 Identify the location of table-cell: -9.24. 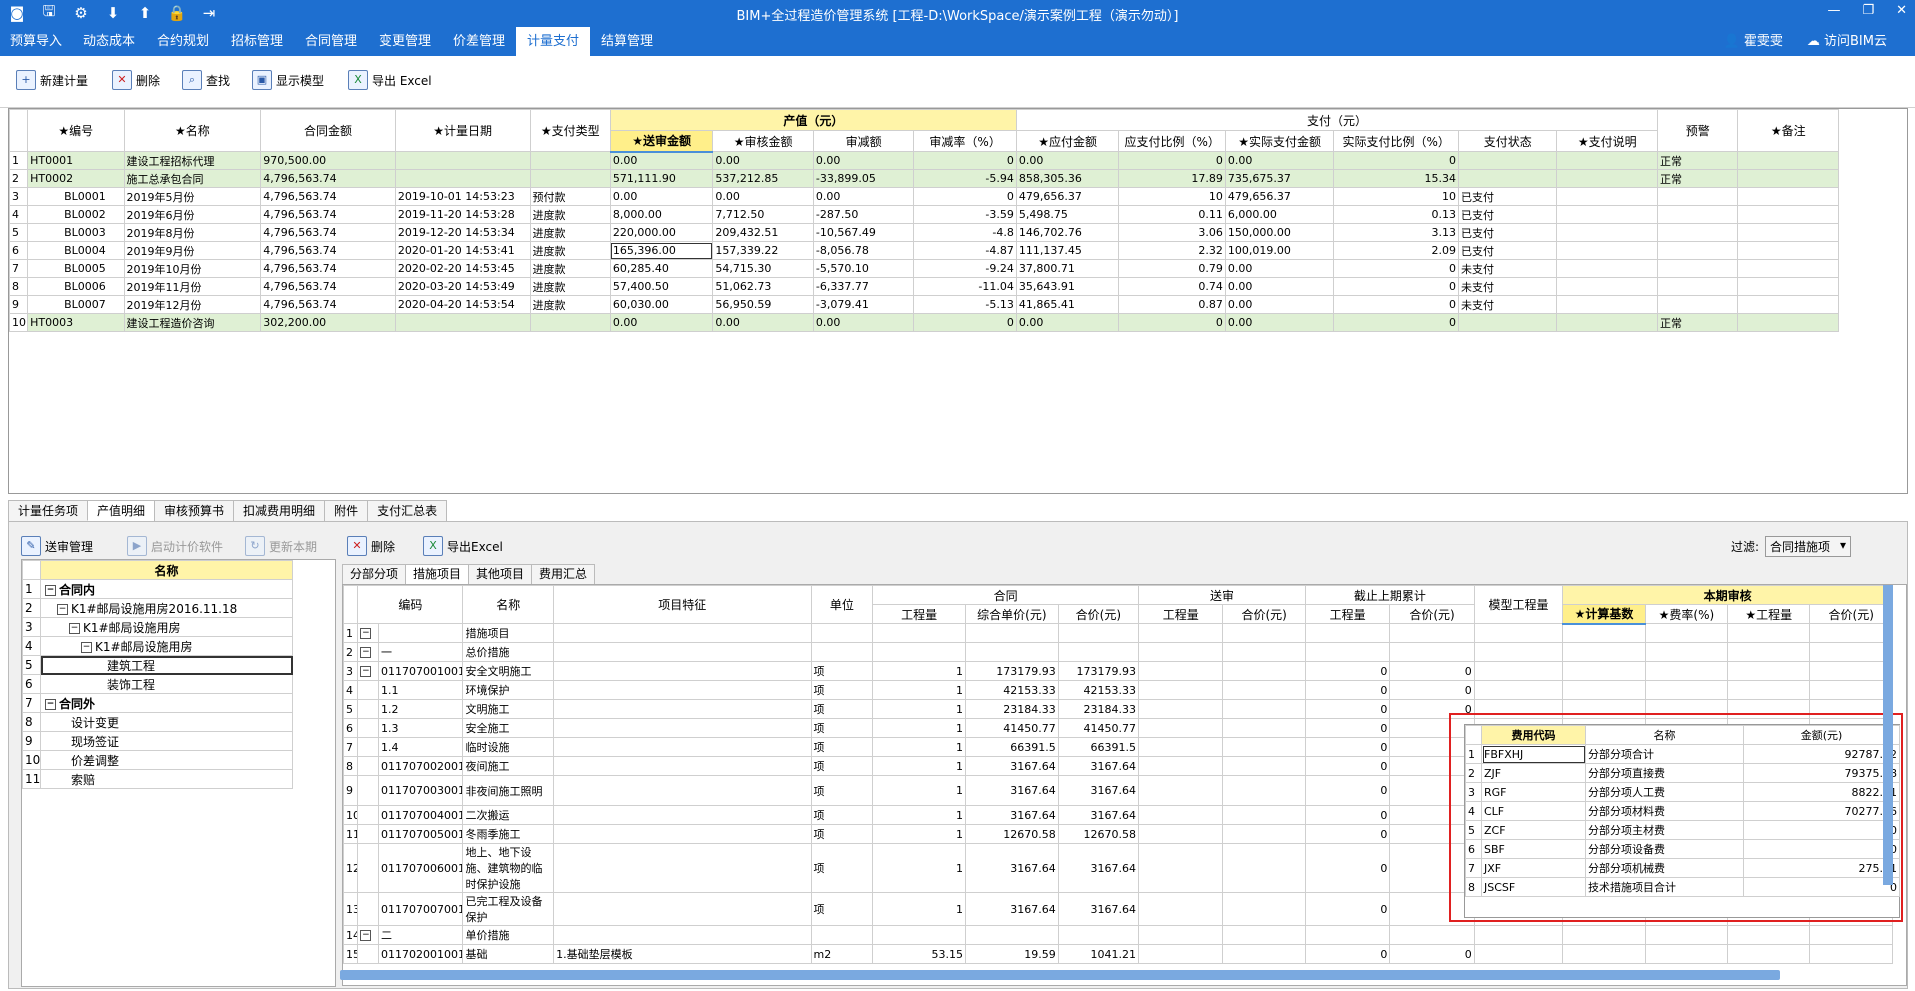
(965, 268).